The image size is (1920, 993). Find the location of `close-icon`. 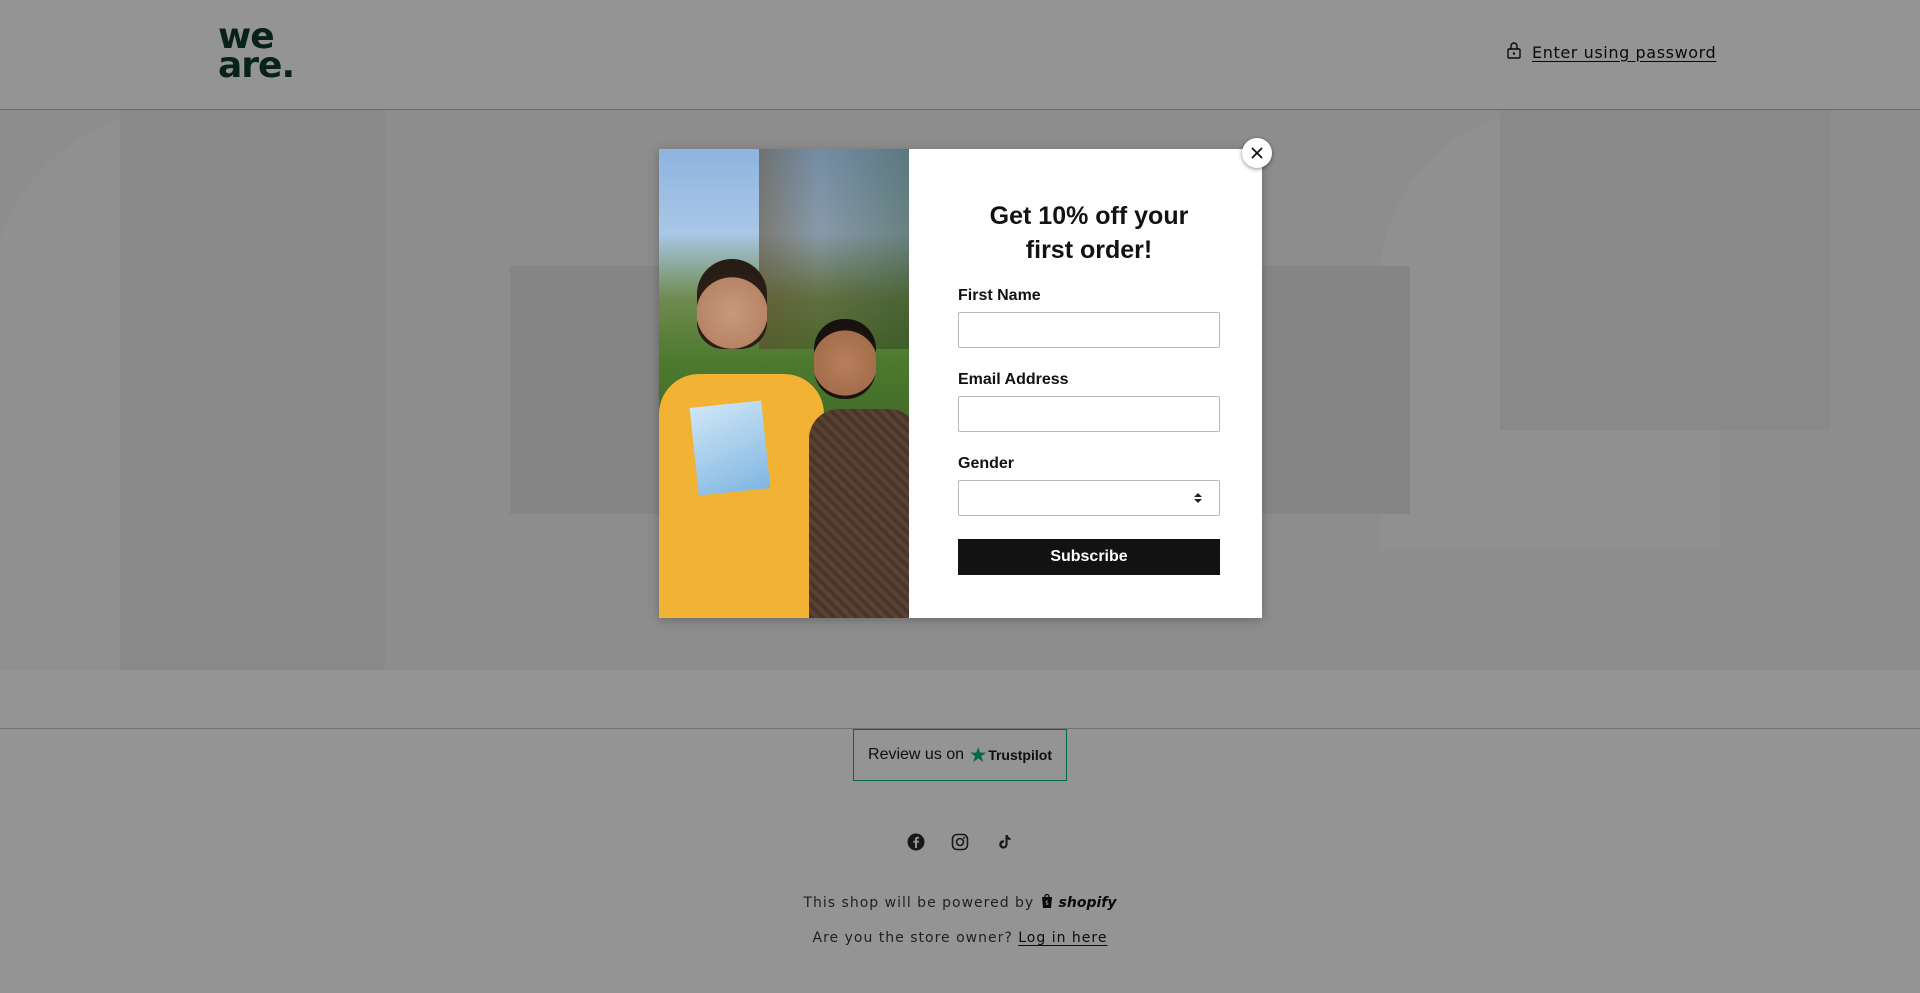

close-icon is located at coordinates (1257, 153).